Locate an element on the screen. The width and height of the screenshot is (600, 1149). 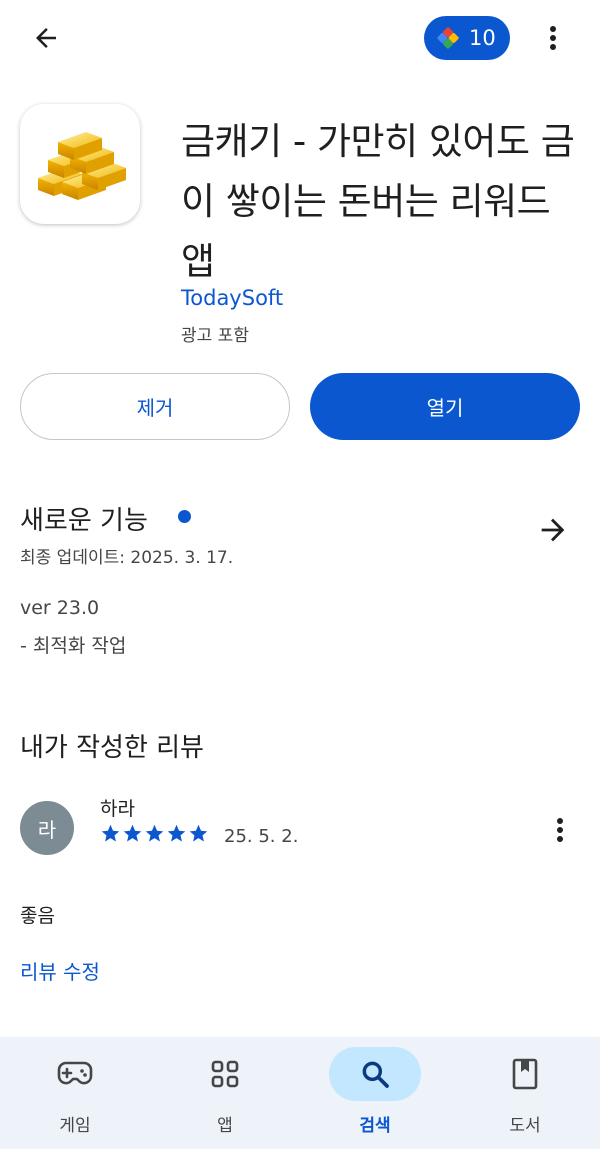
nav-item-apps: 앱 is located at coordinates (225, 1093).